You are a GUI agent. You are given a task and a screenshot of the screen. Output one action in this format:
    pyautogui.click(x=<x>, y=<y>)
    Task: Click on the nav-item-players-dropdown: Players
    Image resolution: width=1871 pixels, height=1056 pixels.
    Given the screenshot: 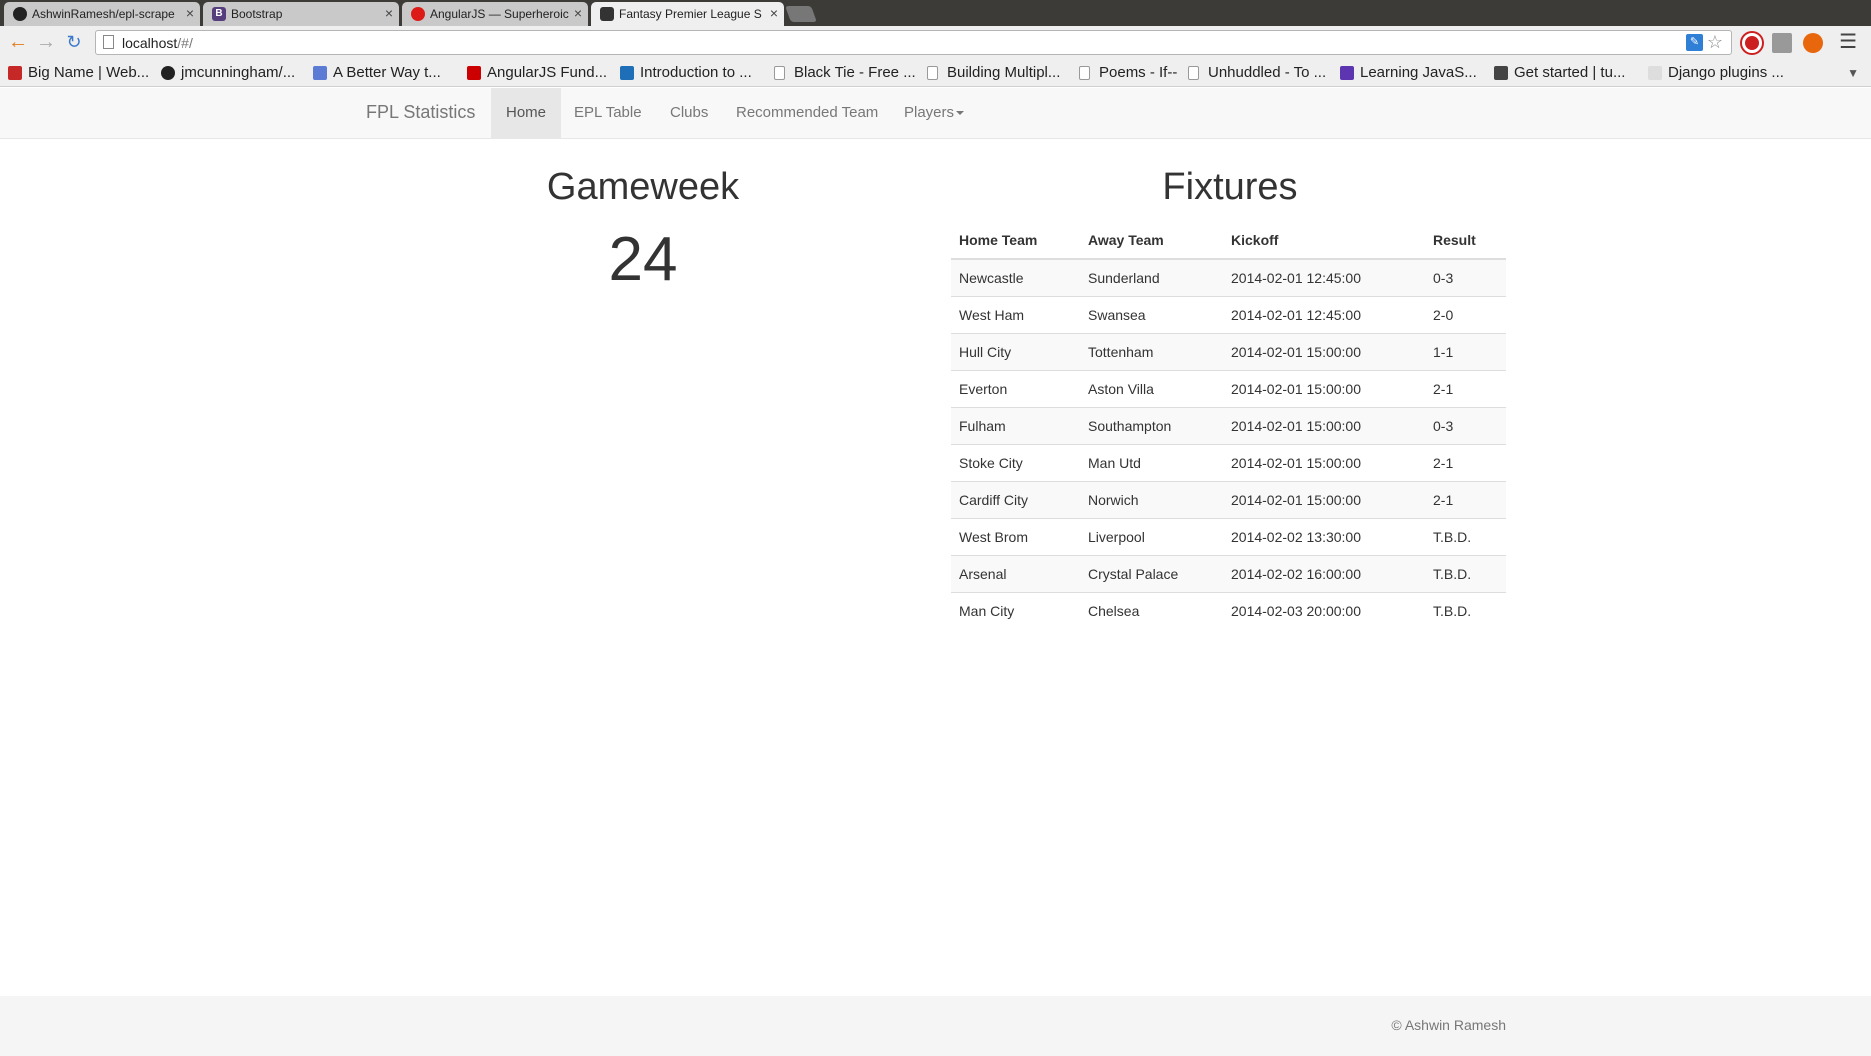 What is the action you would take?
    pyautogui.click(x=934, y=113)
    